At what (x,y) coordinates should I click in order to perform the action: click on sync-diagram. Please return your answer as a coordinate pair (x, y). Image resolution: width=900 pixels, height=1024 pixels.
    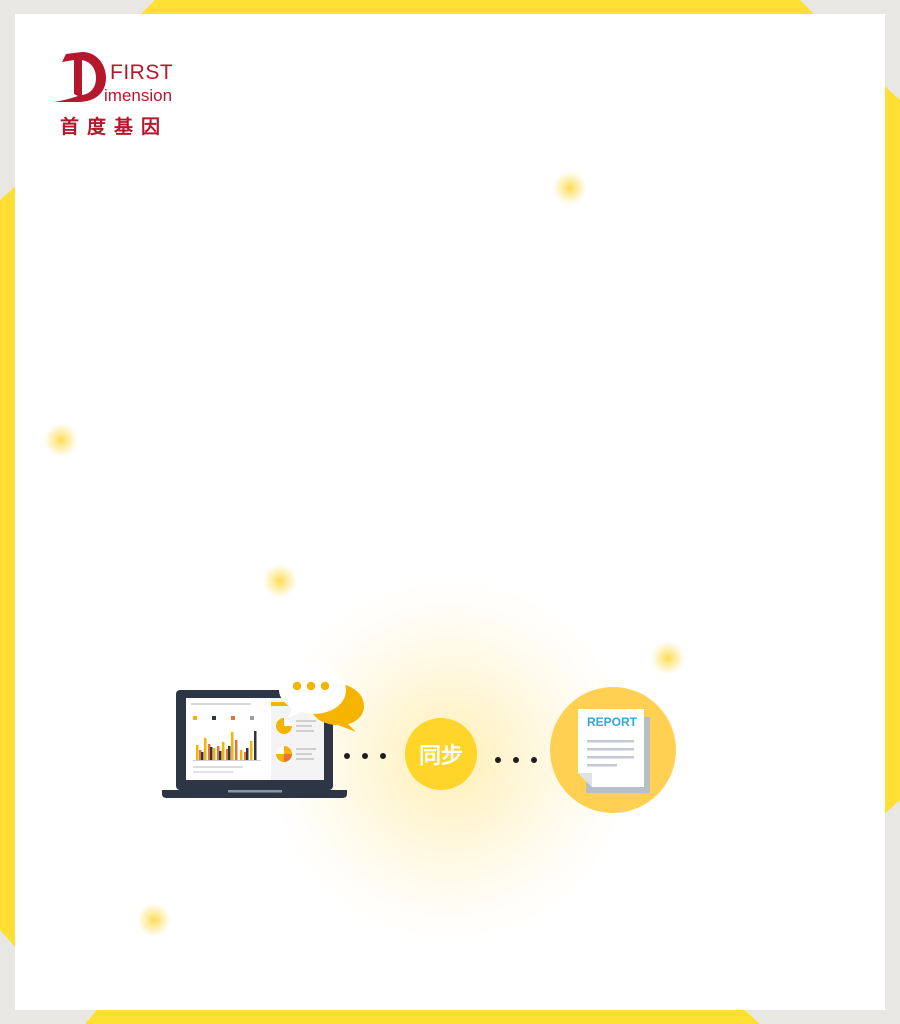
    Looking at the image, I should click on (419, 738).